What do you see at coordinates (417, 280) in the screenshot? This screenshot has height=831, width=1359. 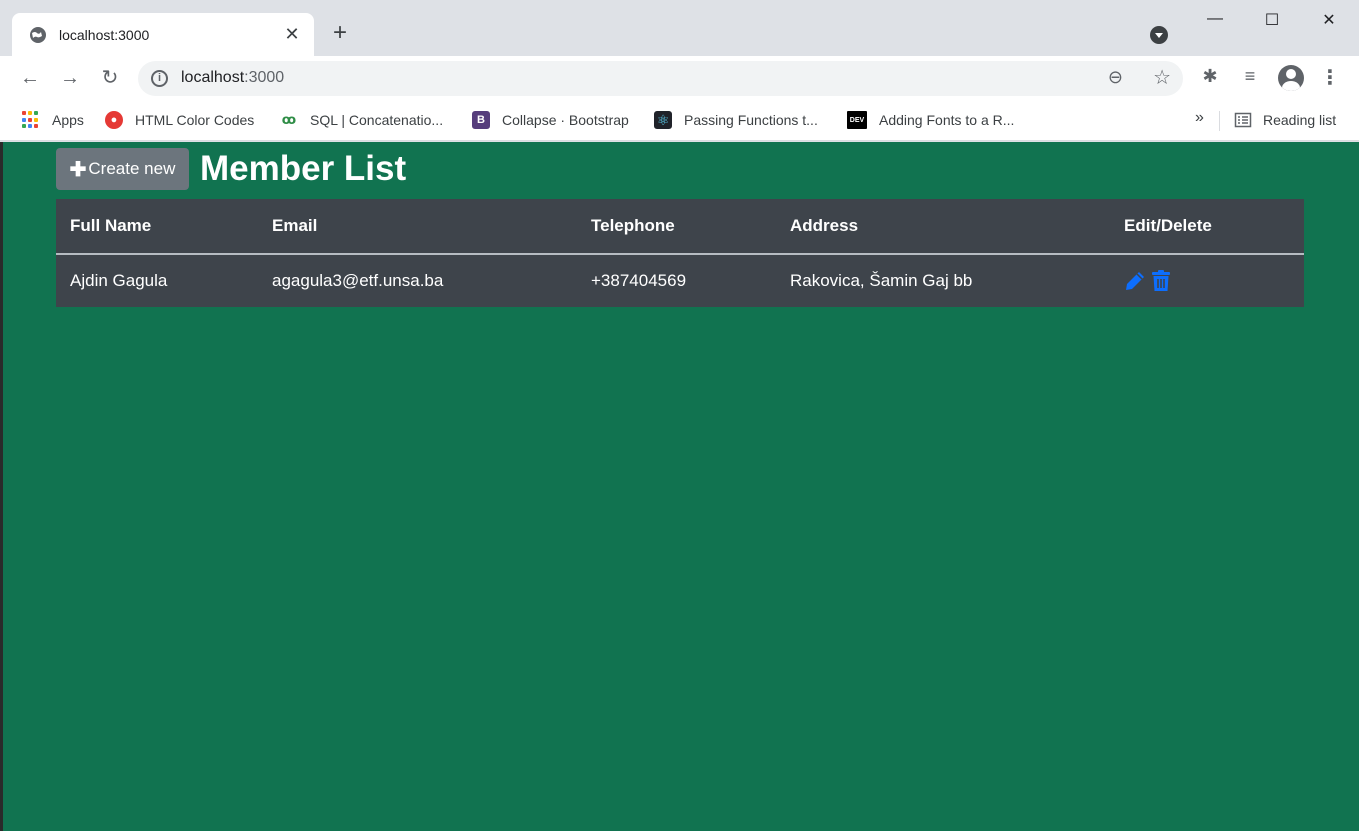 I see `cell-email: agagula3@etf.unsa.ba` at bounding box center [417, 280].